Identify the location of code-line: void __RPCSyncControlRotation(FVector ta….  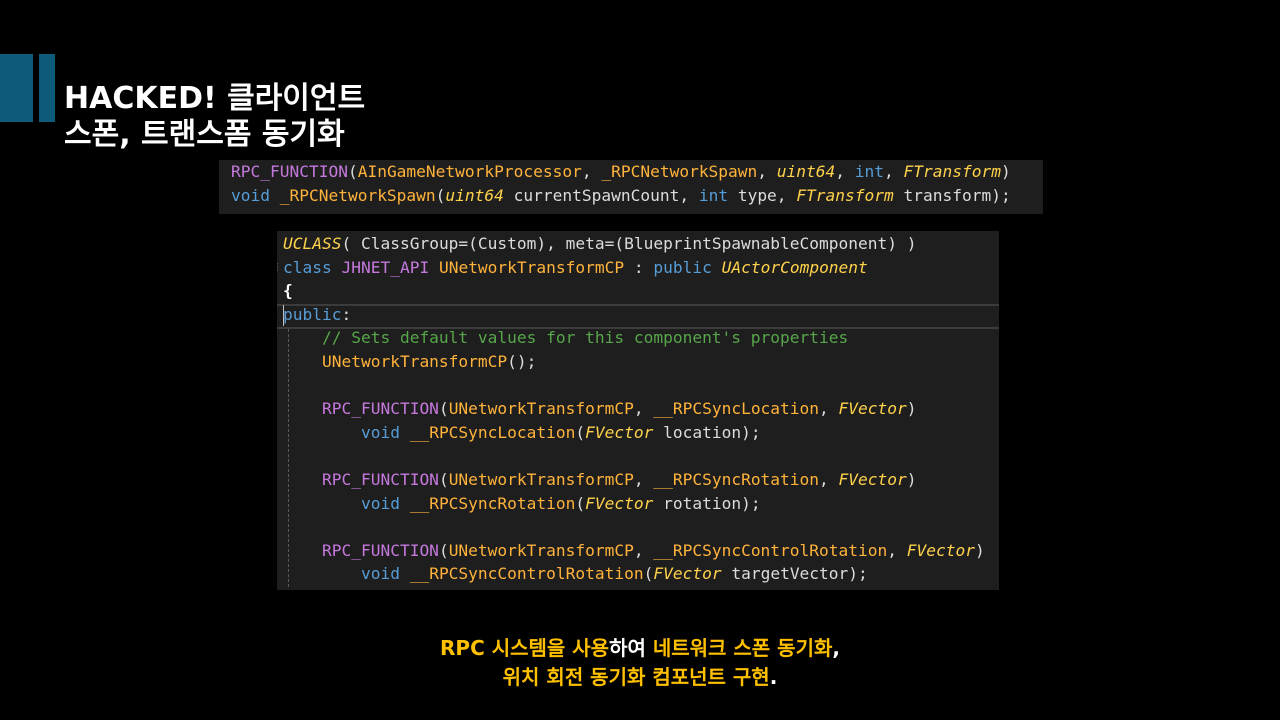
(575, 574).